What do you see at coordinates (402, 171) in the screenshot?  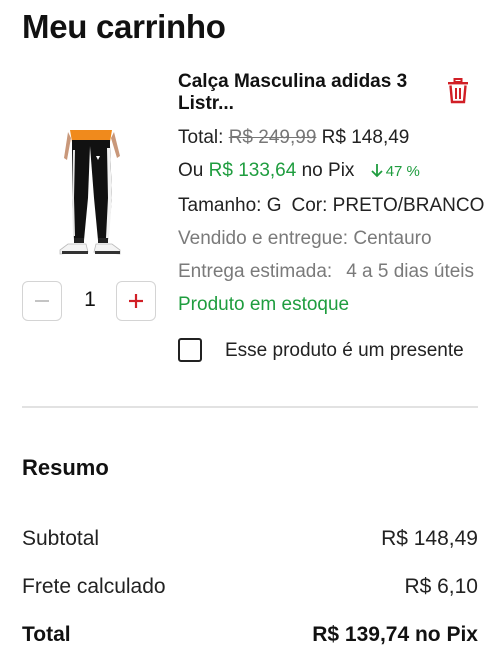 I see `discount-value: 47 %` at bounding box center [402, 171].